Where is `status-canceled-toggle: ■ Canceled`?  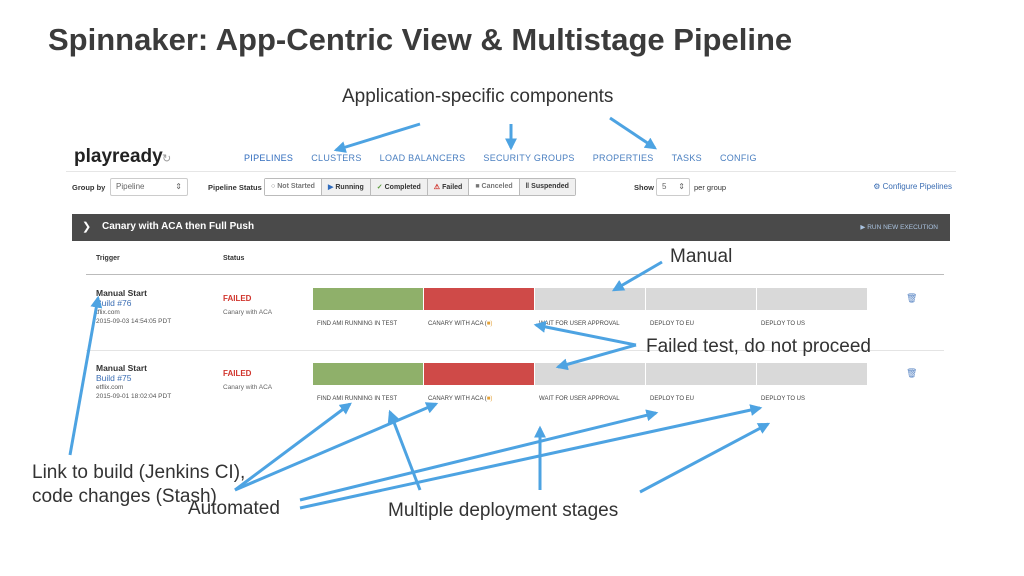
status-canceled-toggle: ■ Canceled is located at coordinates (494, 187).